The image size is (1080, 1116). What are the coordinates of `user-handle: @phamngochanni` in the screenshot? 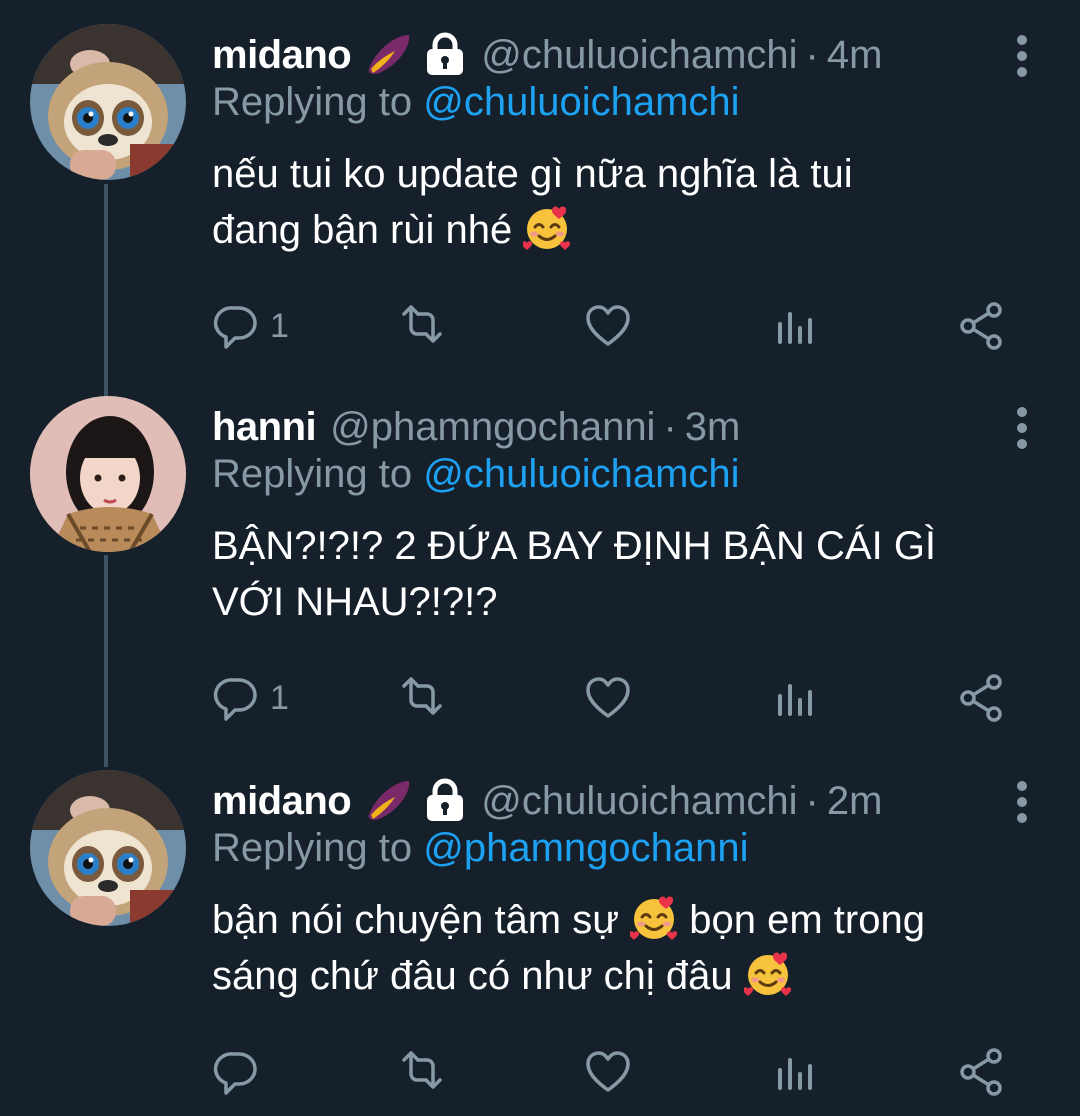 It's located at (492, 427).